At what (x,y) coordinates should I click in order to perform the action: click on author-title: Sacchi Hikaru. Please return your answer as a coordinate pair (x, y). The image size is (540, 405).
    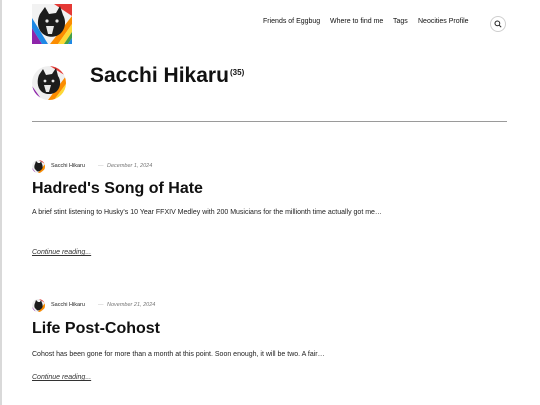
    Looking at the image, I should click on (159, 75).